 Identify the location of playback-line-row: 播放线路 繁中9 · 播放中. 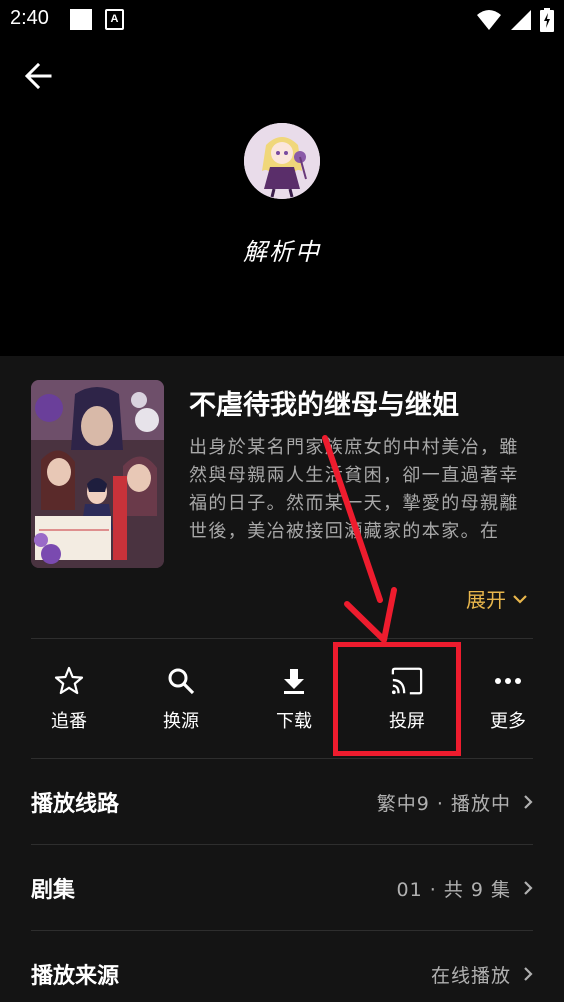
(282, 802).